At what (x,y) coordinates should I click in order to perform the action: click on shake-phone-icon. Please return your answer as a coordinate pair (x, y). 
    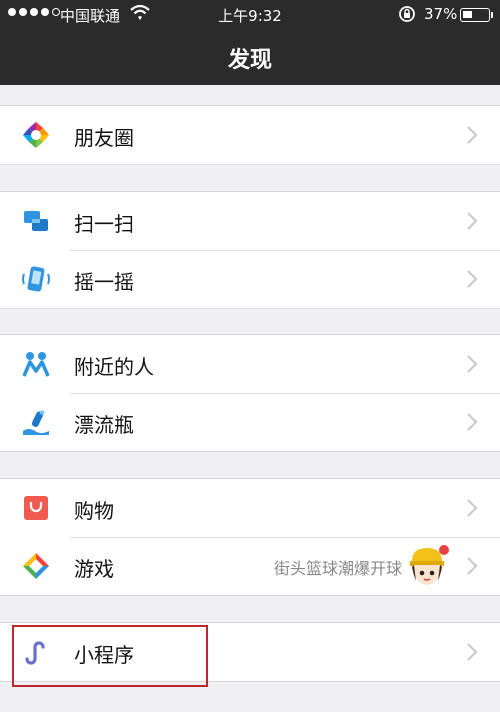
    Looking at the image, I should click on (36, 279).